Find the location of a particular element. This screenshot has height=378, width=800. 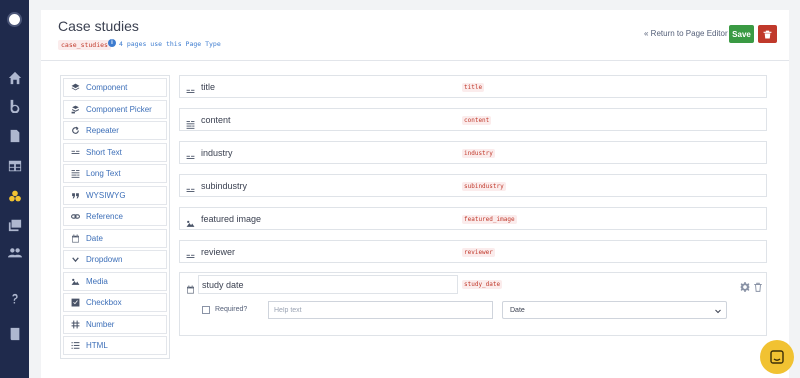

home-icon is located at coordinates (14, 77).